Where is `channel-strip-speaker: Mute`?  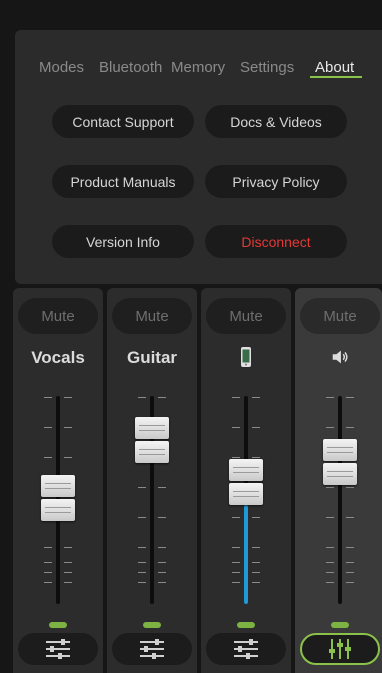 channel-strip-speaker: Mute is located at coordinates (338, 480).